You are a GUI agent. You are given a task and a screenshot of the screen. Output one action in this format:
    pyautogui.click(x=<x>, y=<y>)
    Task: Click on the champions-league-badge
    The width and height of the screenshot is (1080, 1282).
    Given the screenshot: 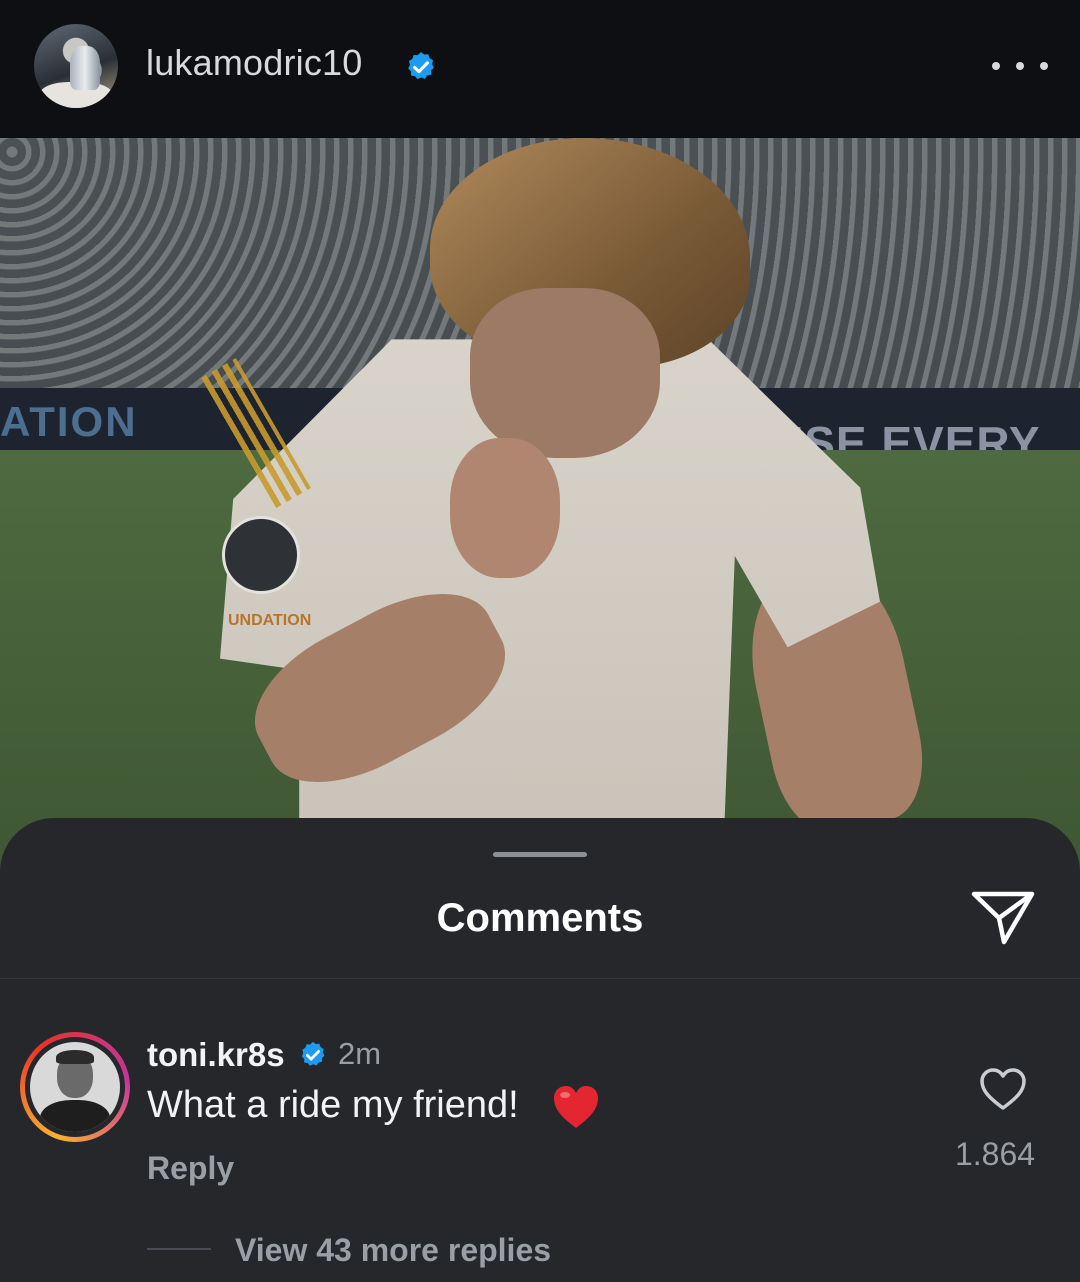 What is the action you would take?
    pyautogui.click(x=261, y=555)
    